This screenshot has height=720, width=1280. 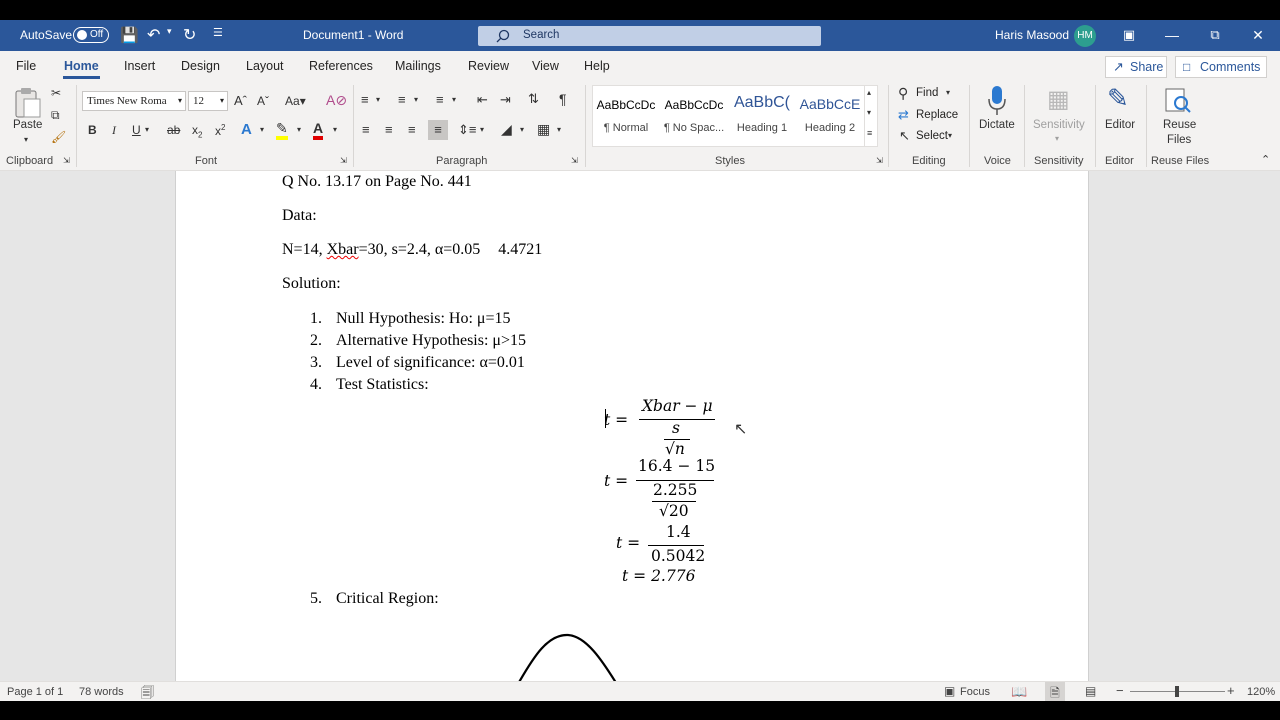 What do you see at coordinates (762, 114) in the screenshot?
I see `style-heading-1: AaBbC( Heading 1` at bounding box center [762, 114].